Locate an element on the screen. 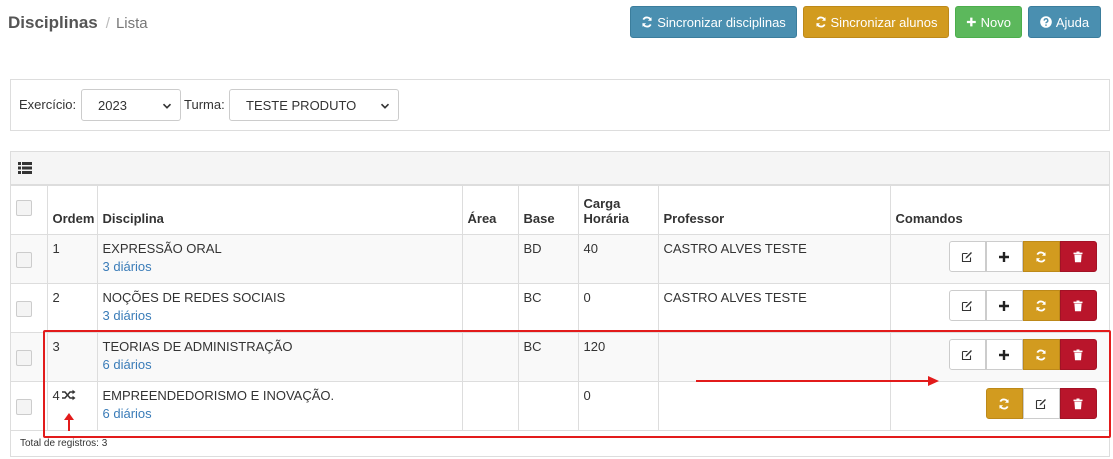 This screenshot has height=459, width=1113. annotation-arrow-right is located at coordinates (817, 381).